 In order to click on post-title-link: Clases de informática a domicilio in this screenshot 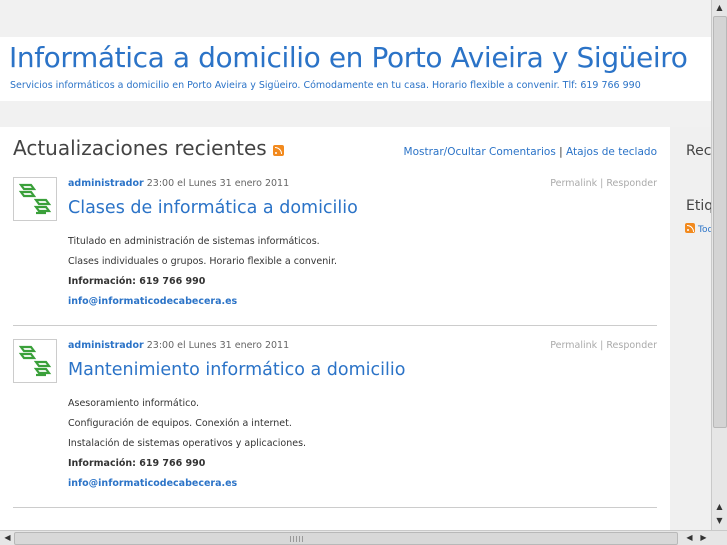, I will do `click(213, 208)`.